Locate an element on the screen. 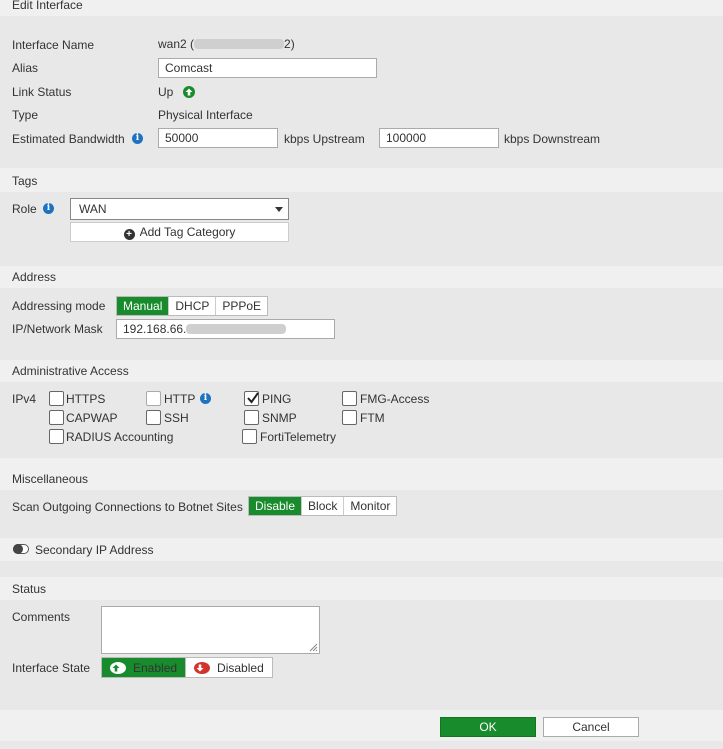 The height and width of the screenshot is (749, 723). botnet-block-button: Block is located at coordinates (323, 506).